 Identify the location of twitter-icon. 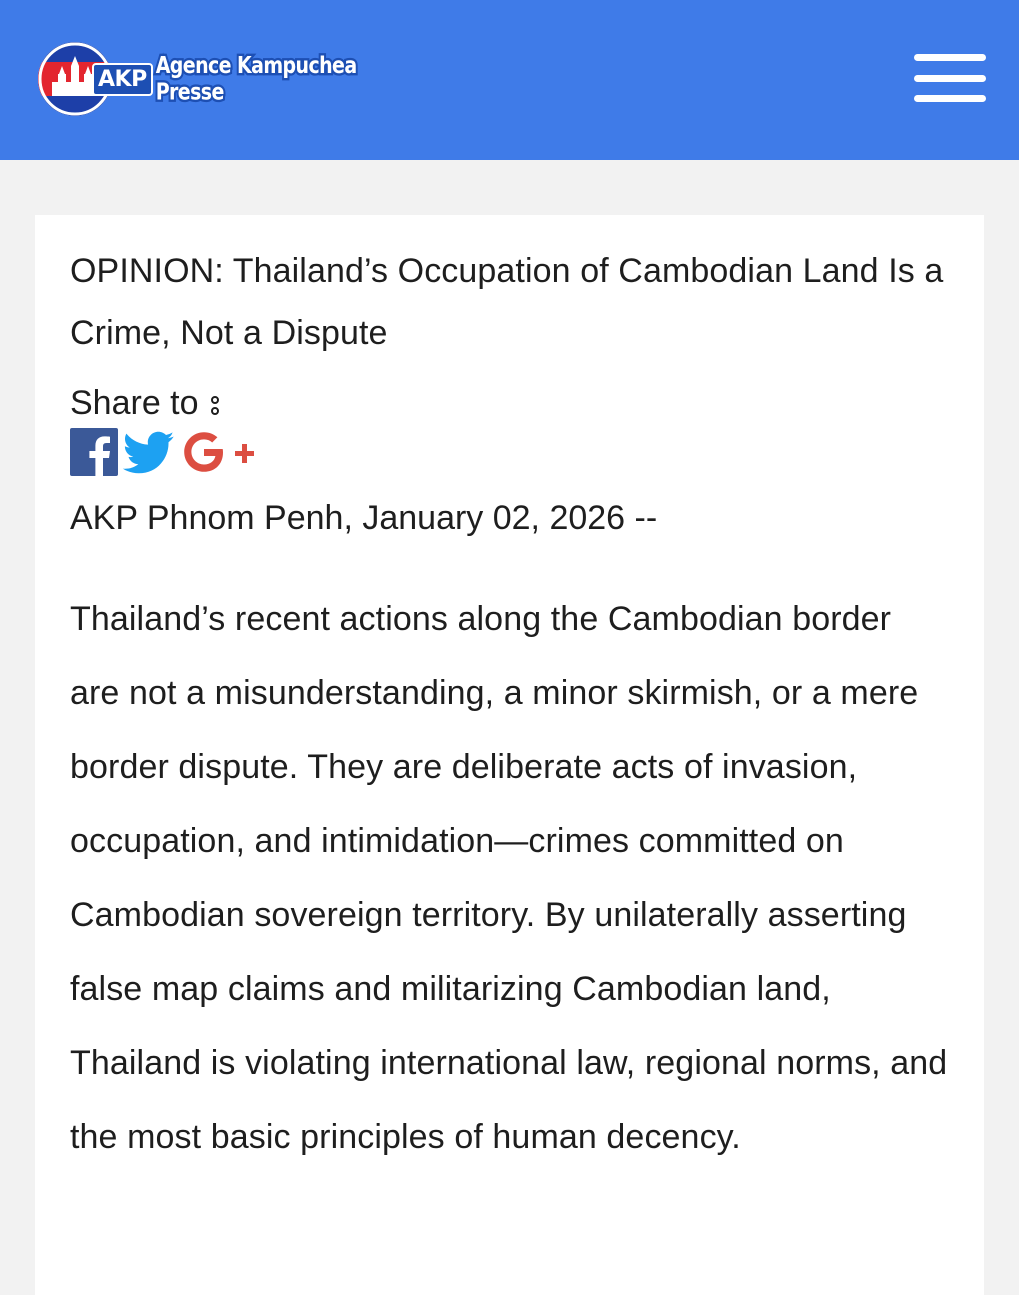
(149, 454).